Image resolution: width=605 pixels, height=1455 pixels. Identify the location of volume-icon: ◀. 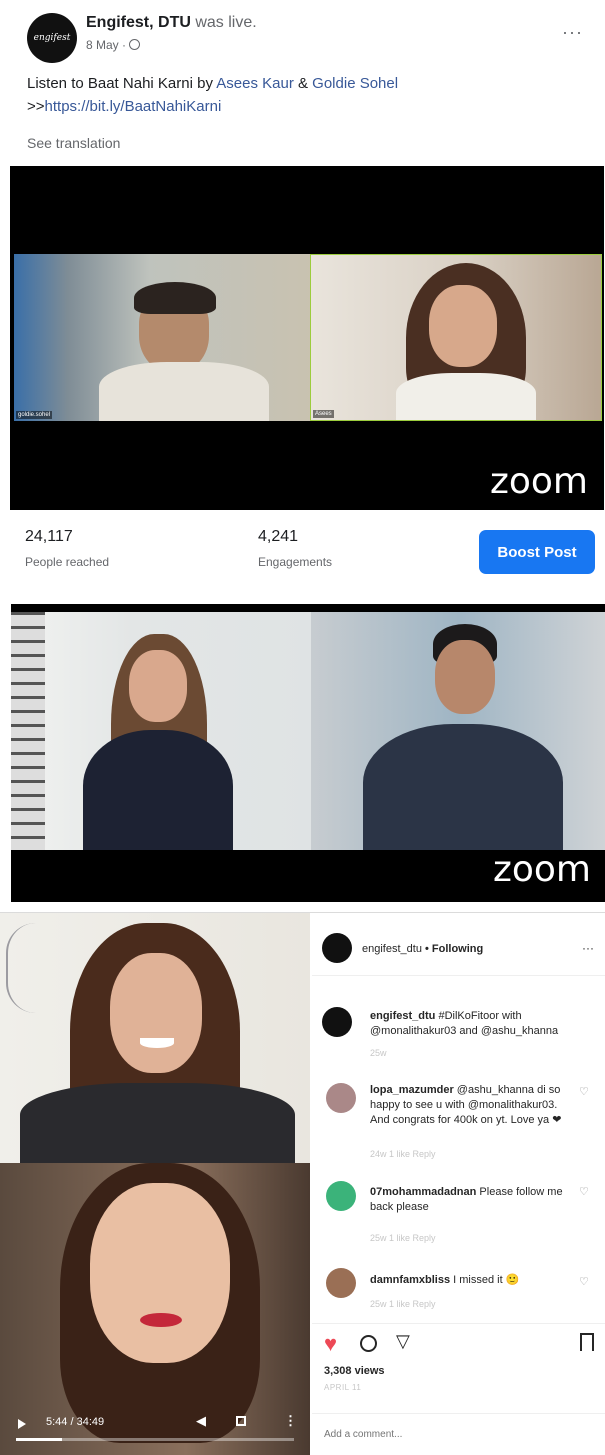
(201, 1421).